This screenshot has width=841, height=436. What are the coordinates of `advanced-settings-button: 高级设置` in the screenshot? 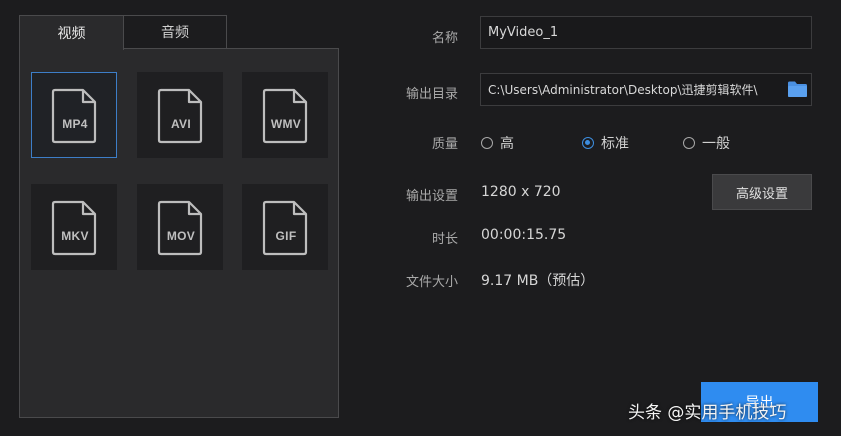 It's located at (762, 192).